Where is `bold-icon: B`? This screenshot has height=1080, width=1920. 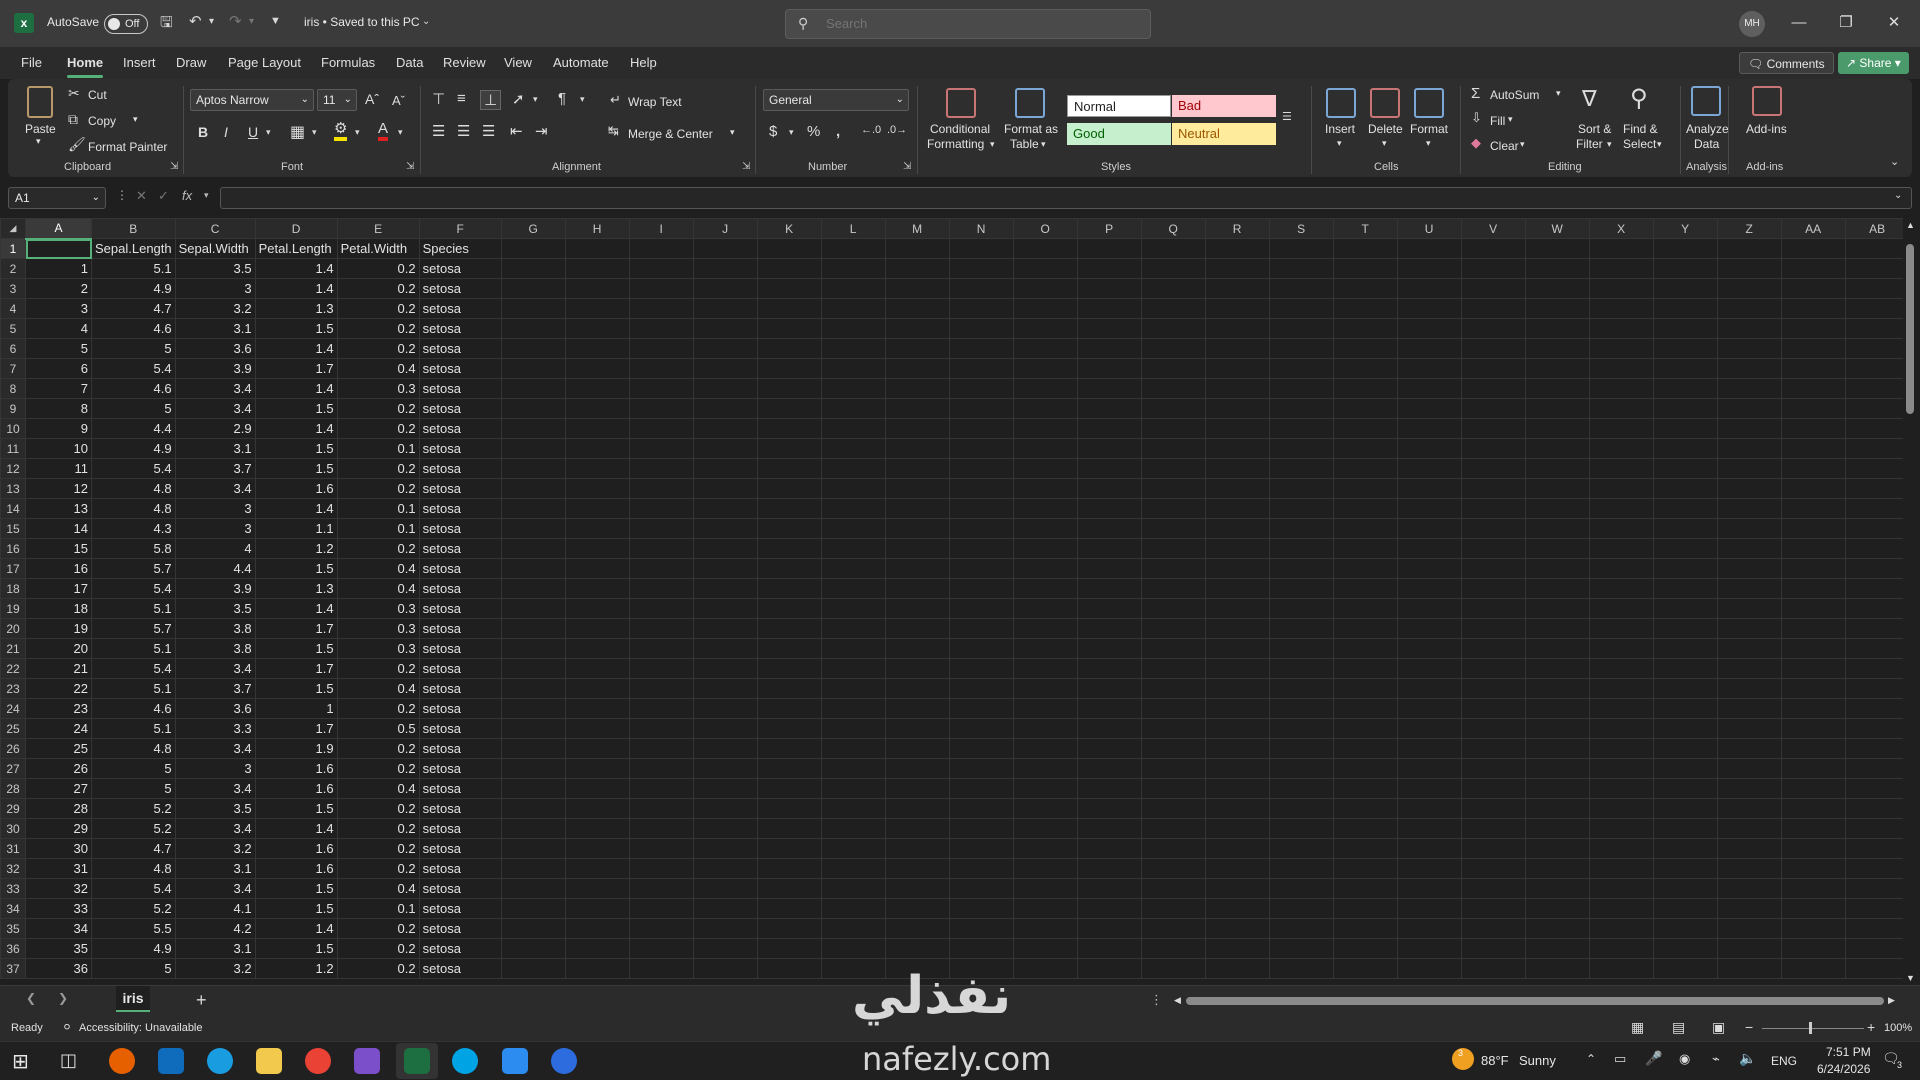
bold-icon: B is located at coordinates (203, 132).